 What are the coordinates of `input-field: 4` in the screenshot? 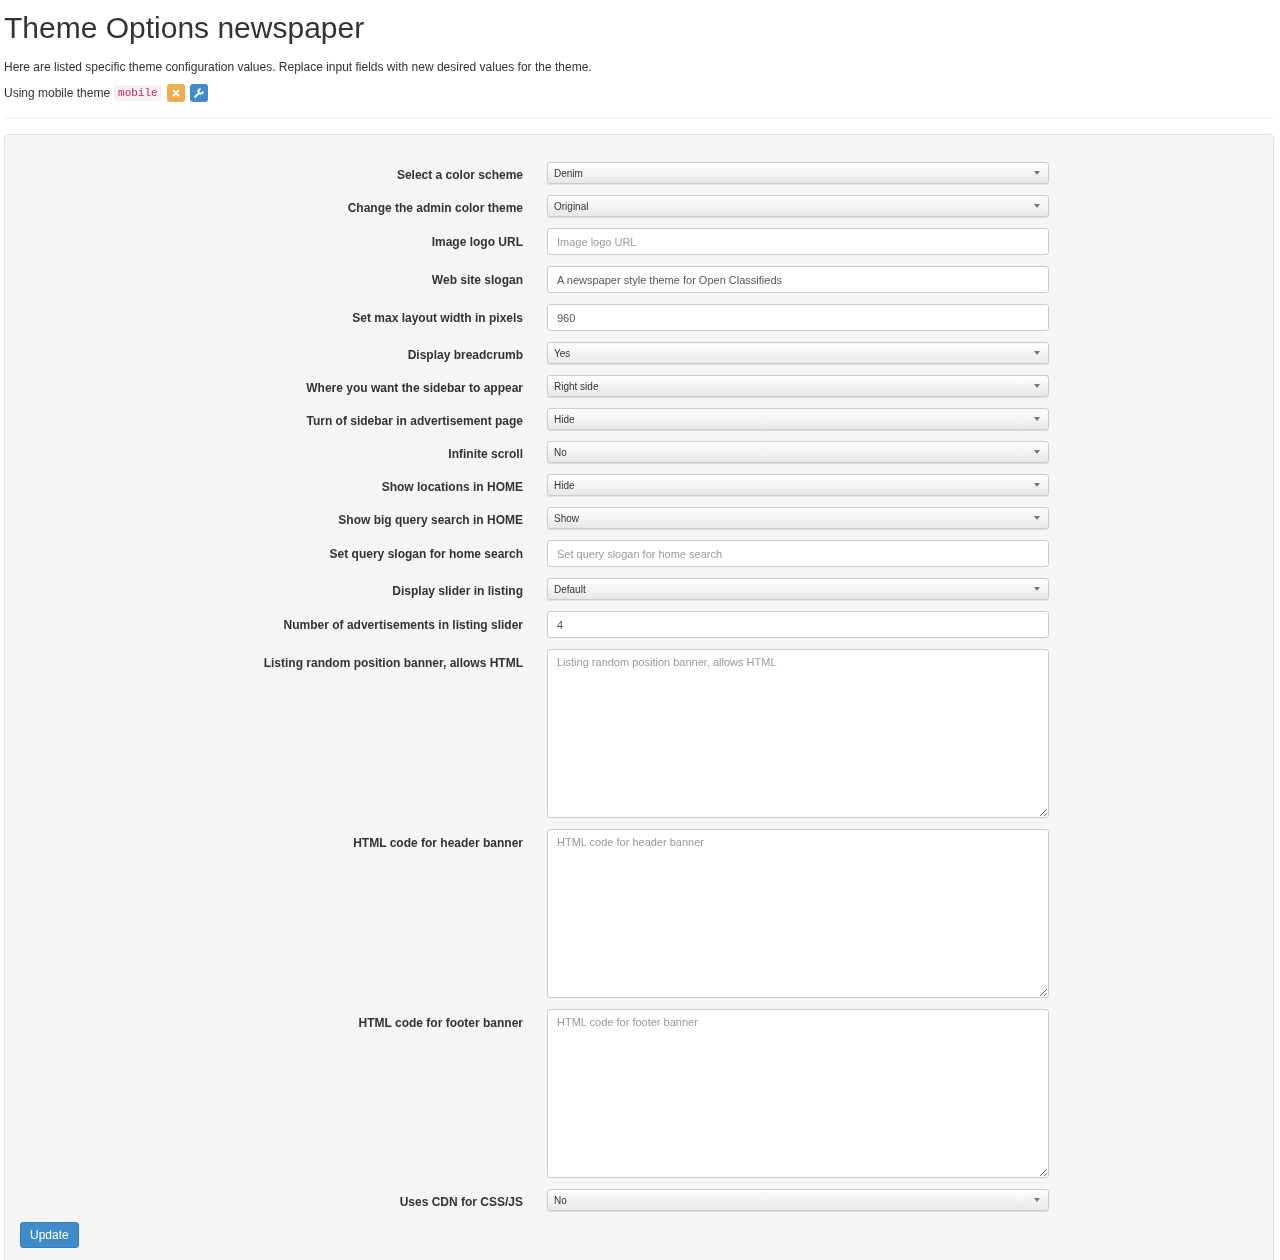 It's located at (798, 624).